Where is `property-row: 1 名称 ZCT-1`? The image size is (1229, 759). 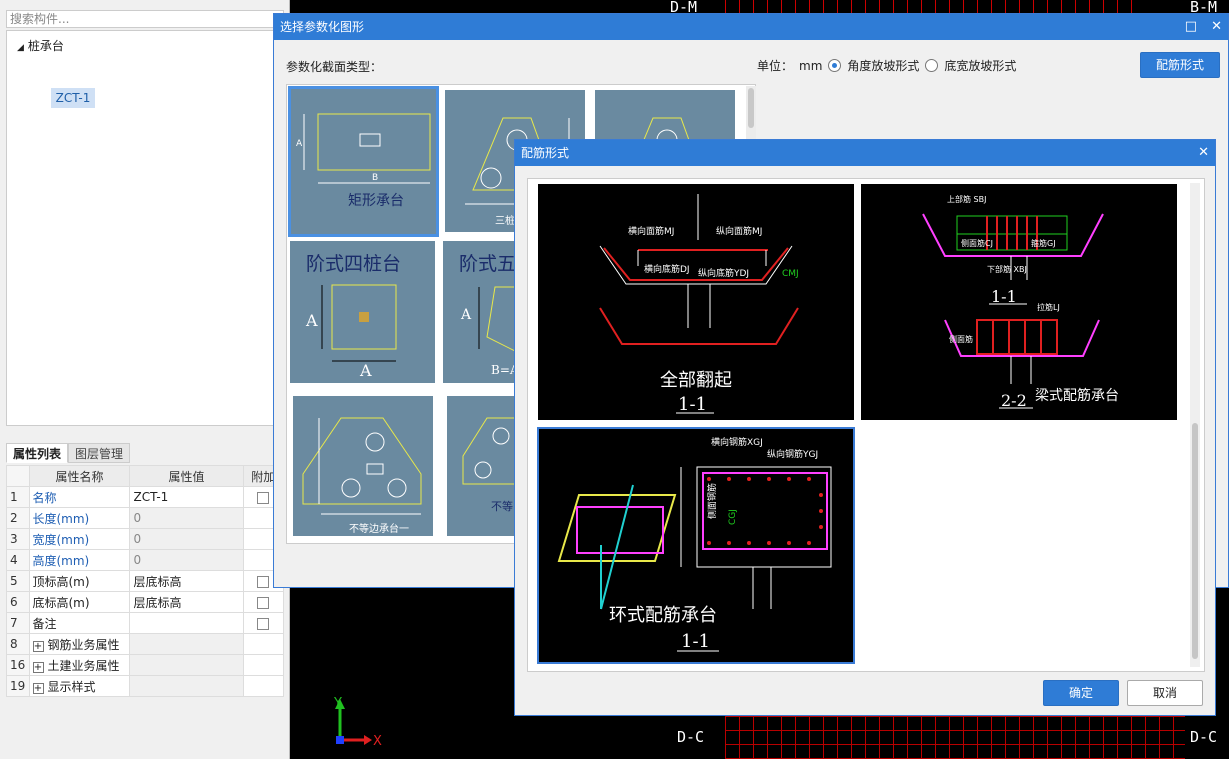 property-row: 1 名称 ZCT-1 is located at coordinates (145, 497).